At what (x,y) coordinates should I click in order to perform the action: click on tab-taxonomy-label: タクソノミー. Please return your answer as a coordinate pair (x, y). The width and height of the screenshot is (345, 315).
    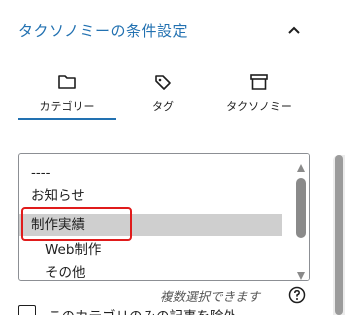
    Looking at the image, I should click on (259, 106).